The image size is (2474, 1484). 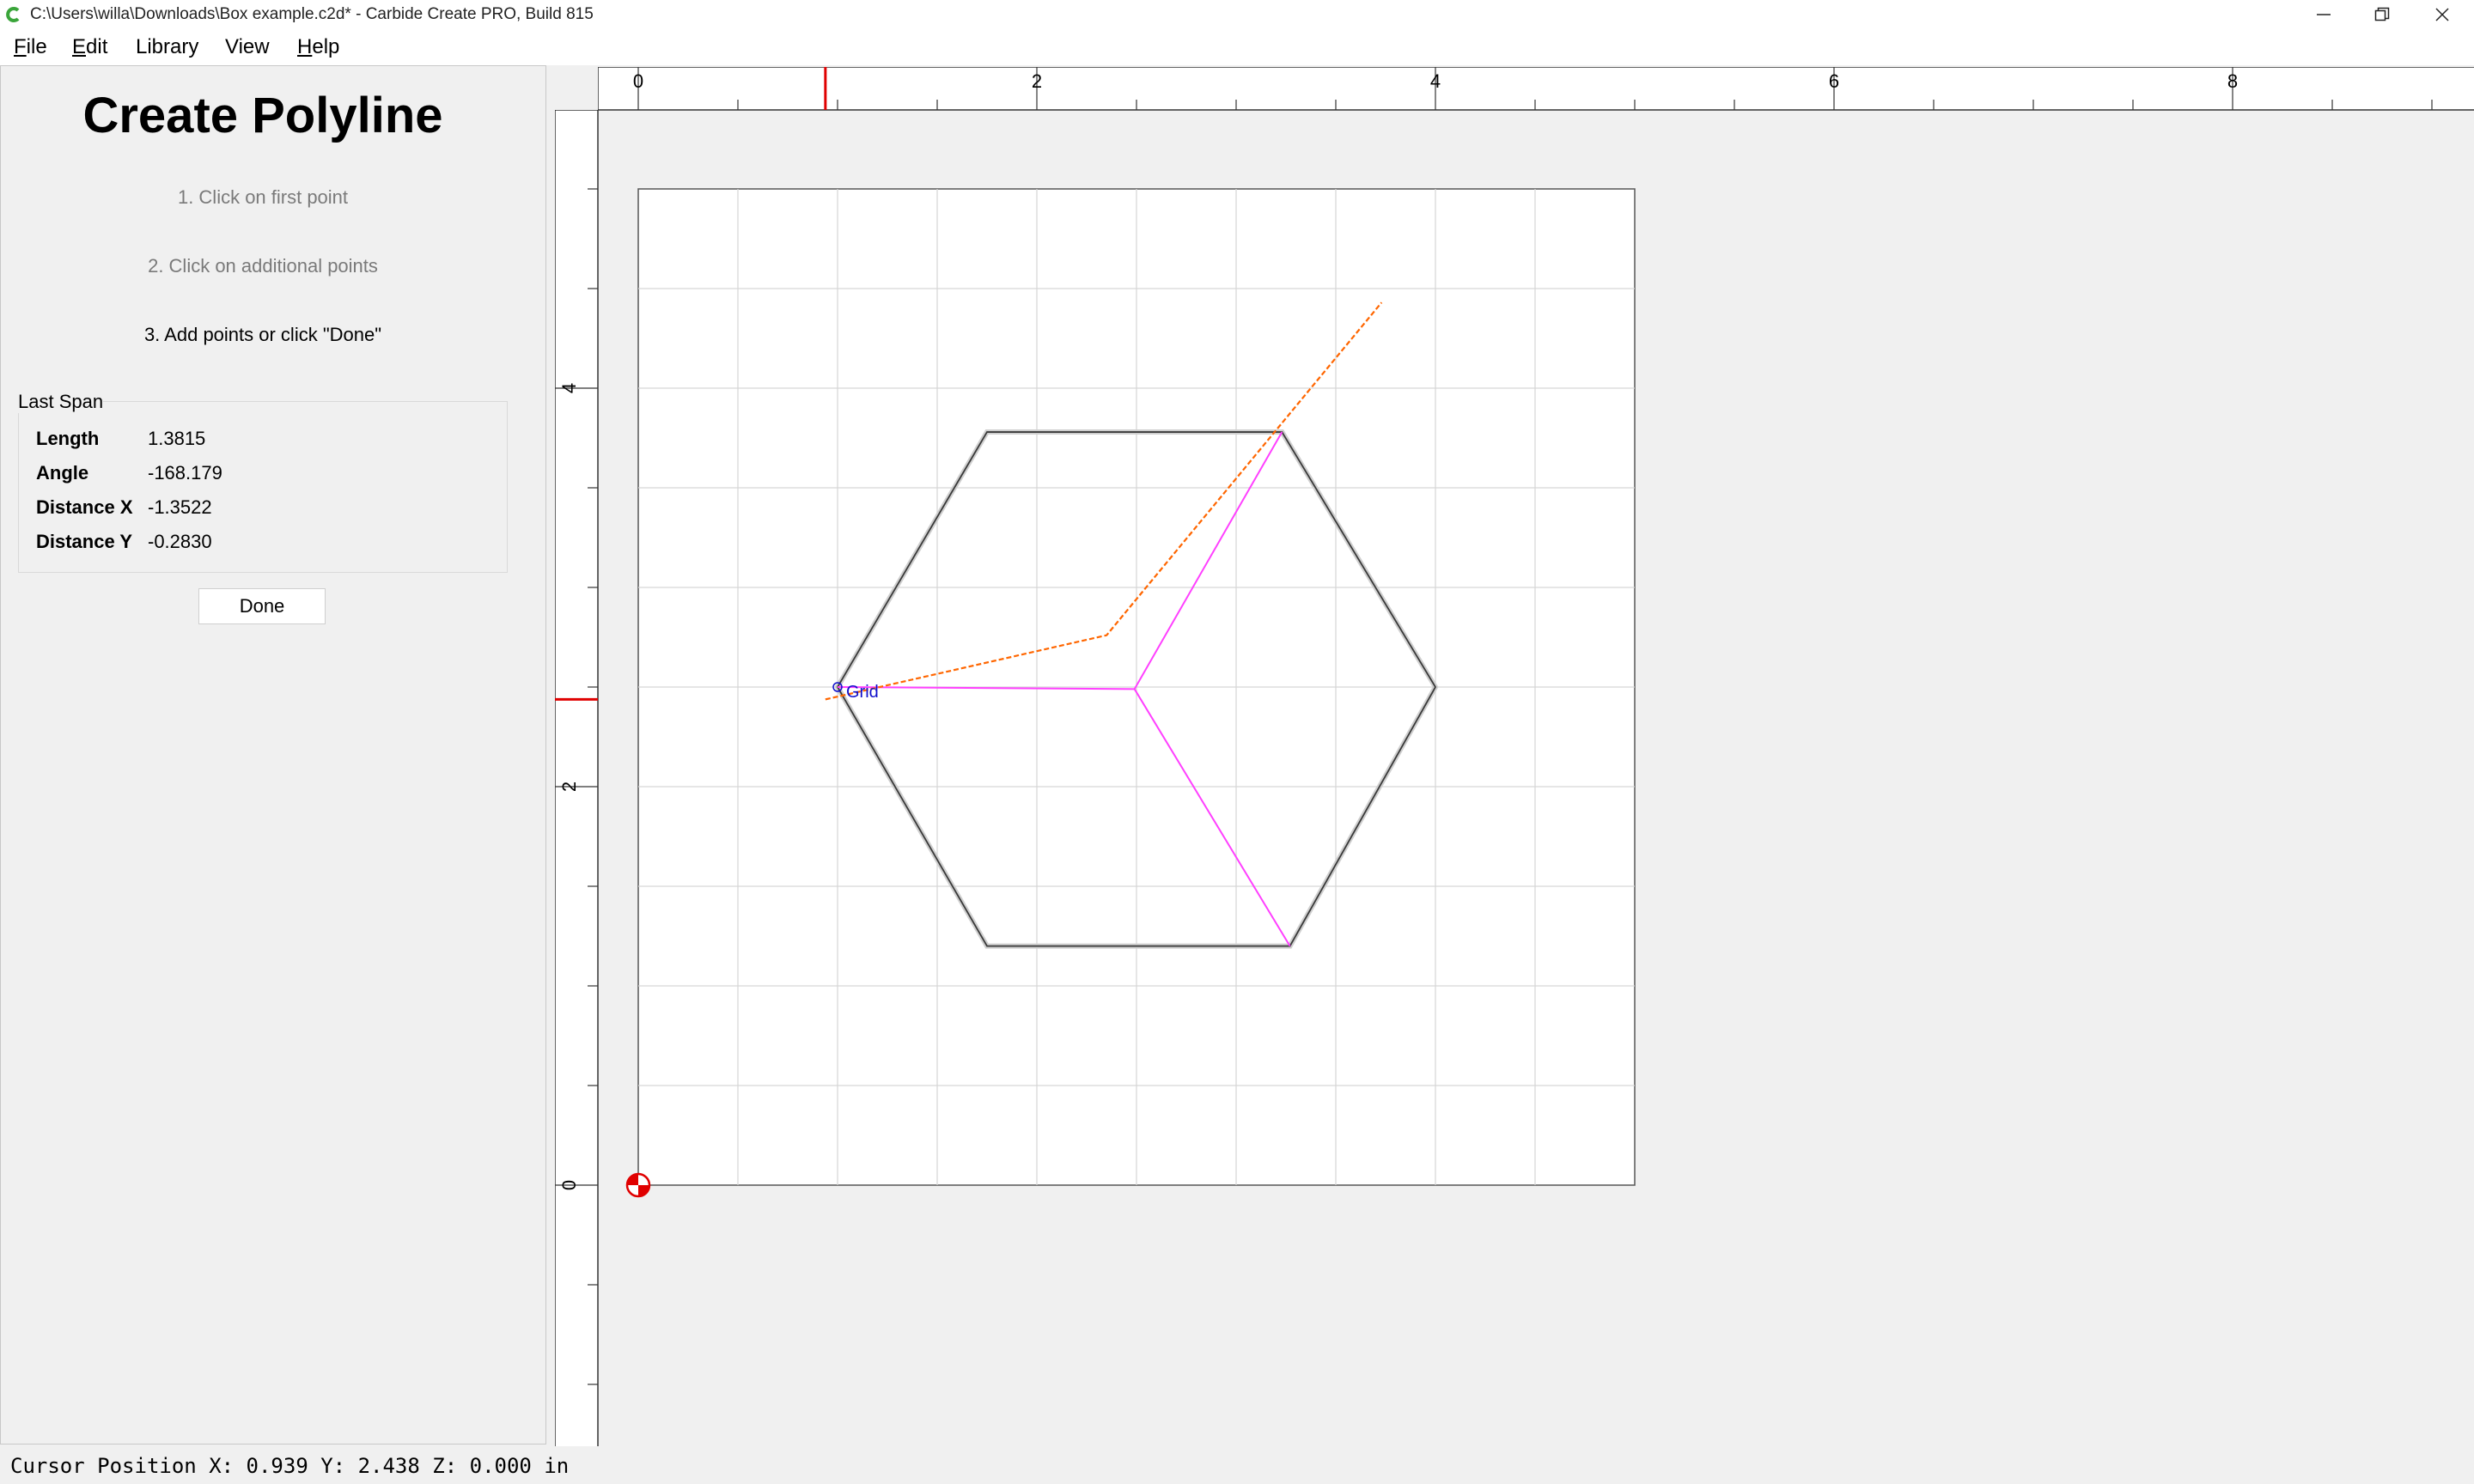 What do you see at coordinates (247, 47) in the screenshot?
I see `menu-view: View` at bounding box center [247, 47].